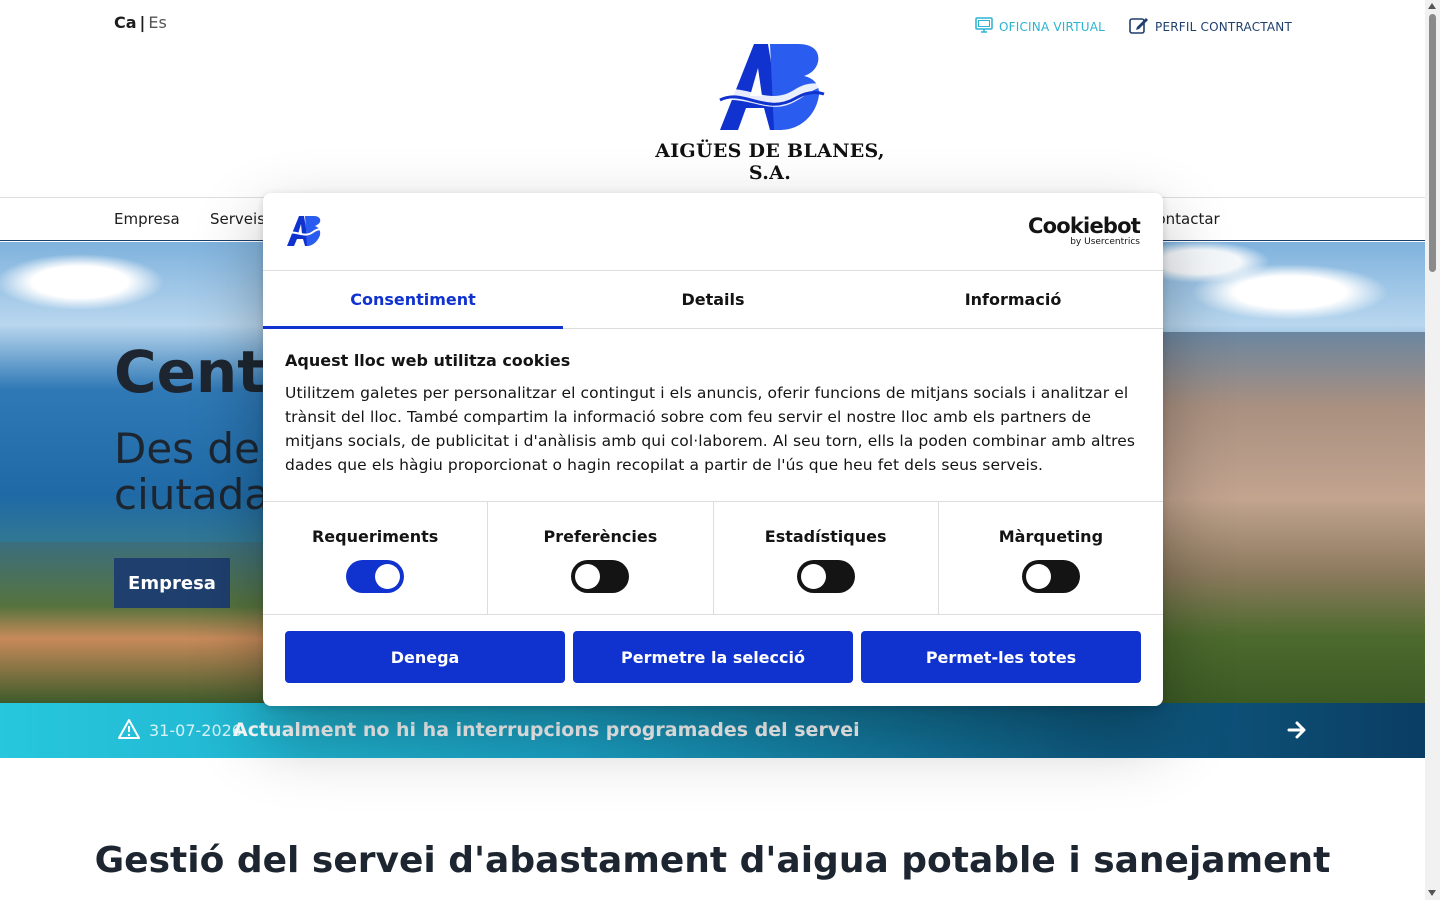 This screenshot has height=900, width=1440. What do you see at coordinates (125, 22) in the screenshot?
I see `lang-ca: Ca` at bounding box center [125, 22].